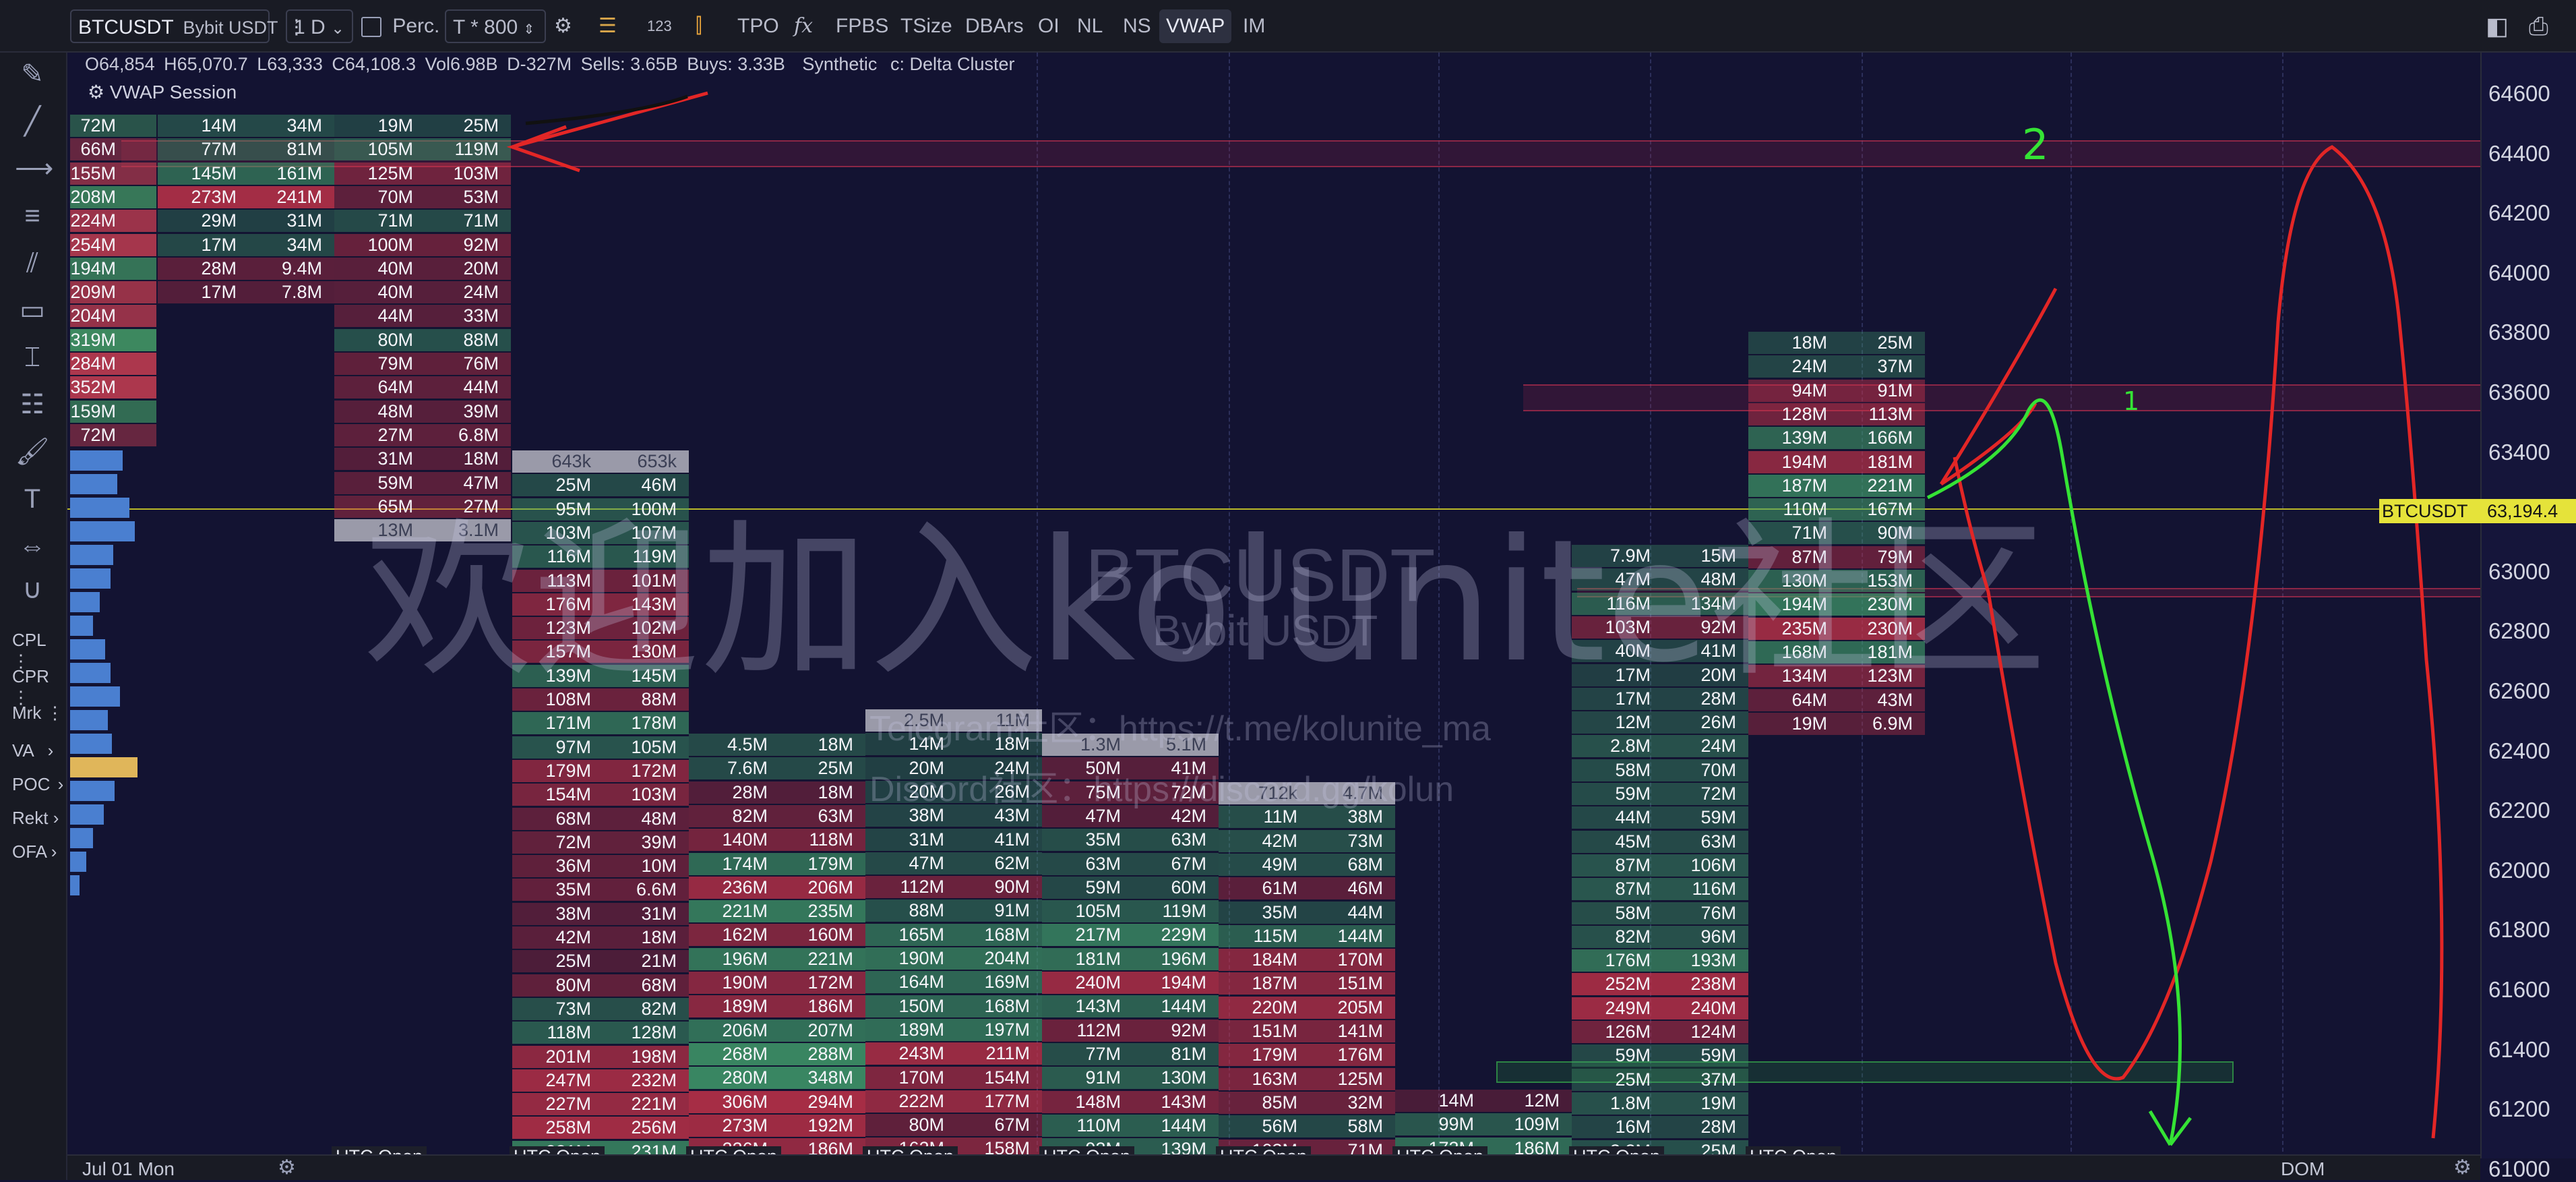 This screenshot has height=1182, width=2576. Describe the element at coordinates (32, 215) in the screenshot. I see `parallel-lines-icon: ≡` at that location.